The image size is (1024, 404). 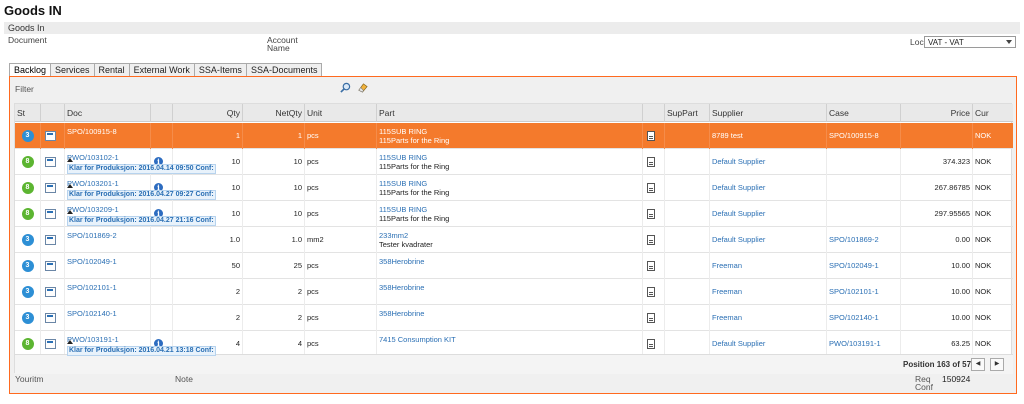 What do you see at coordinates (510, 113) in the screenshot?
I see `col-part: Part` at bounding box center [510, 113].